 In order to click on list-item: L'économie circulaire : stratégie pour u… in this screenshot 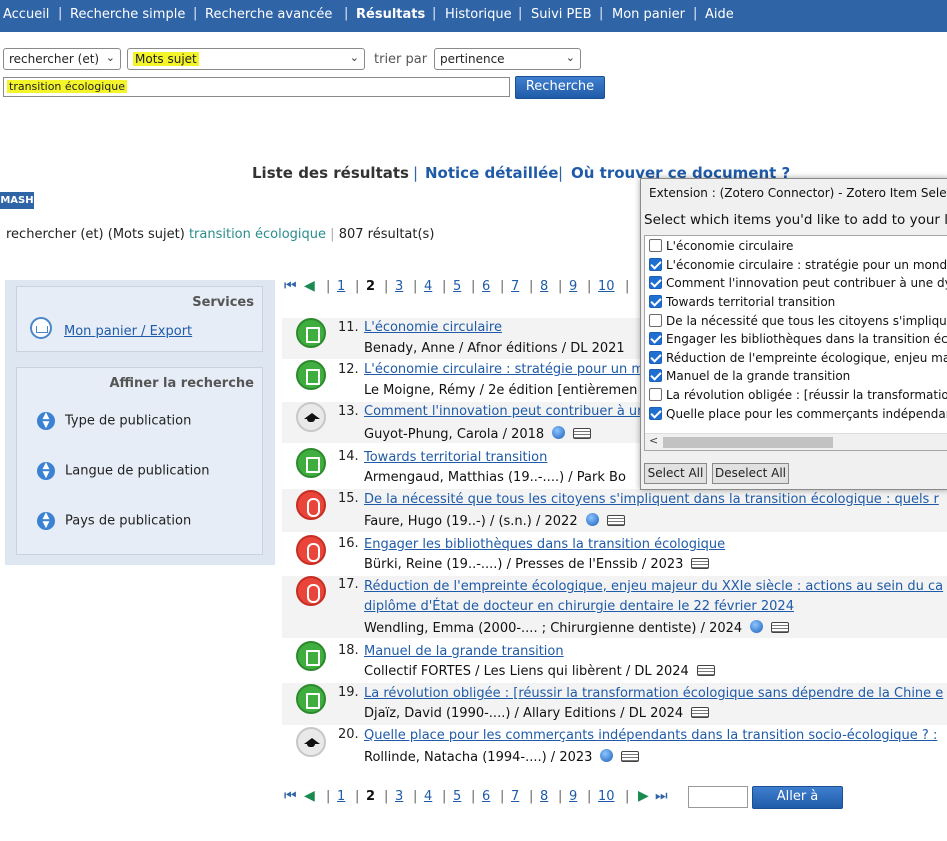, I will do `click(798, 265)`.